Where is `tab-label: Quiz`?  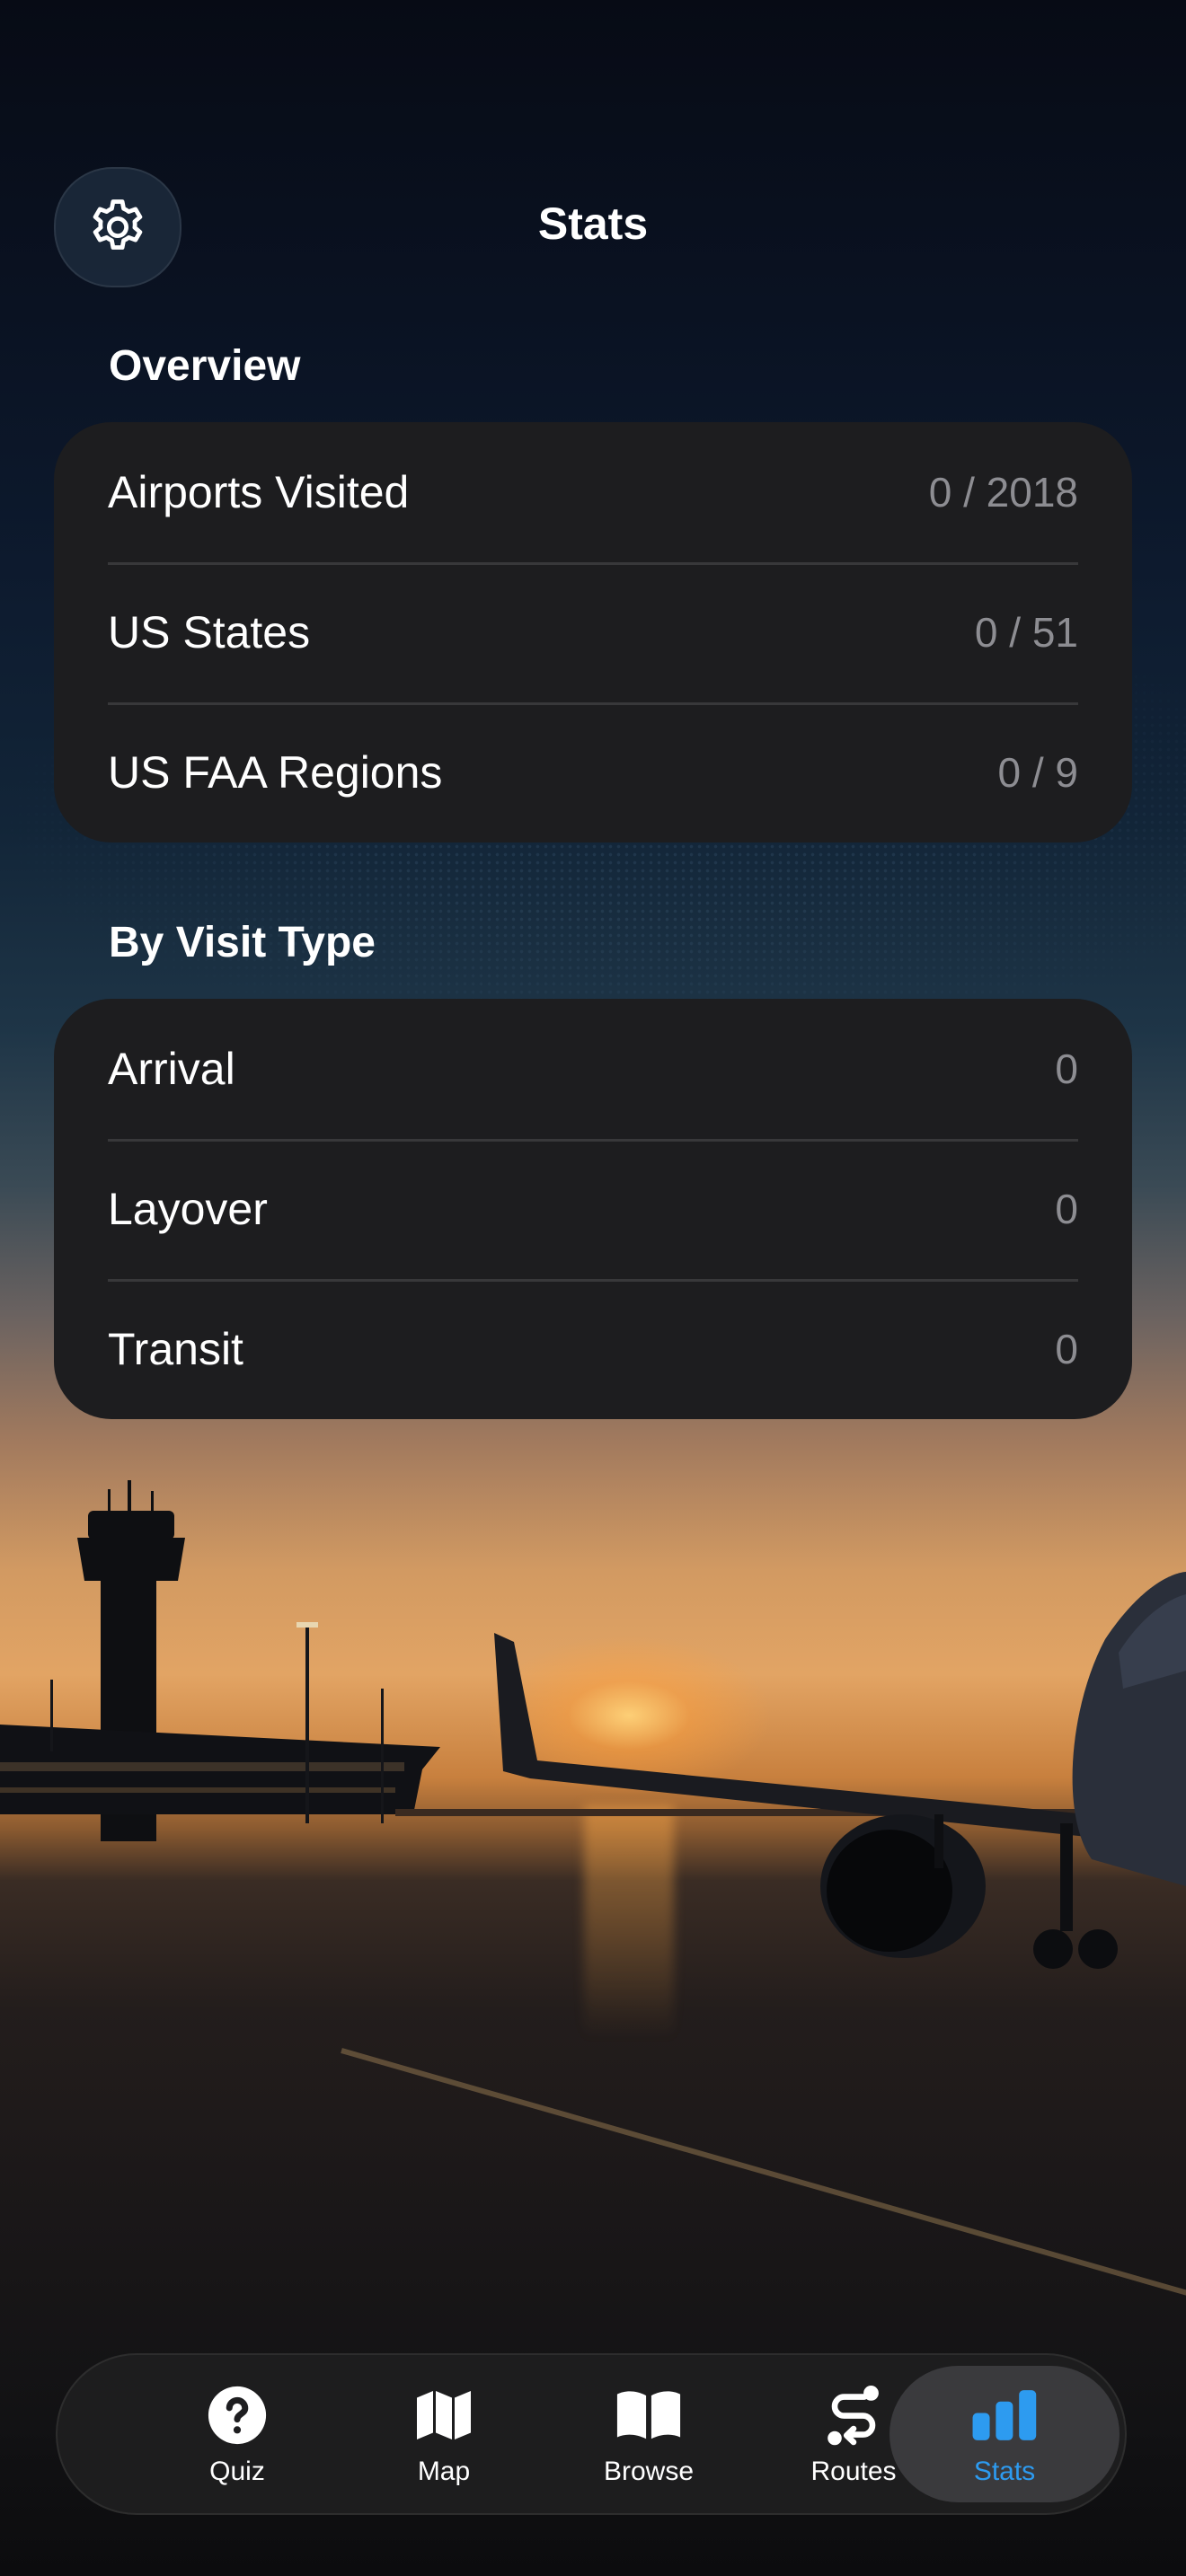
tab-label: Quiz is located at coordinates (237, 2471).